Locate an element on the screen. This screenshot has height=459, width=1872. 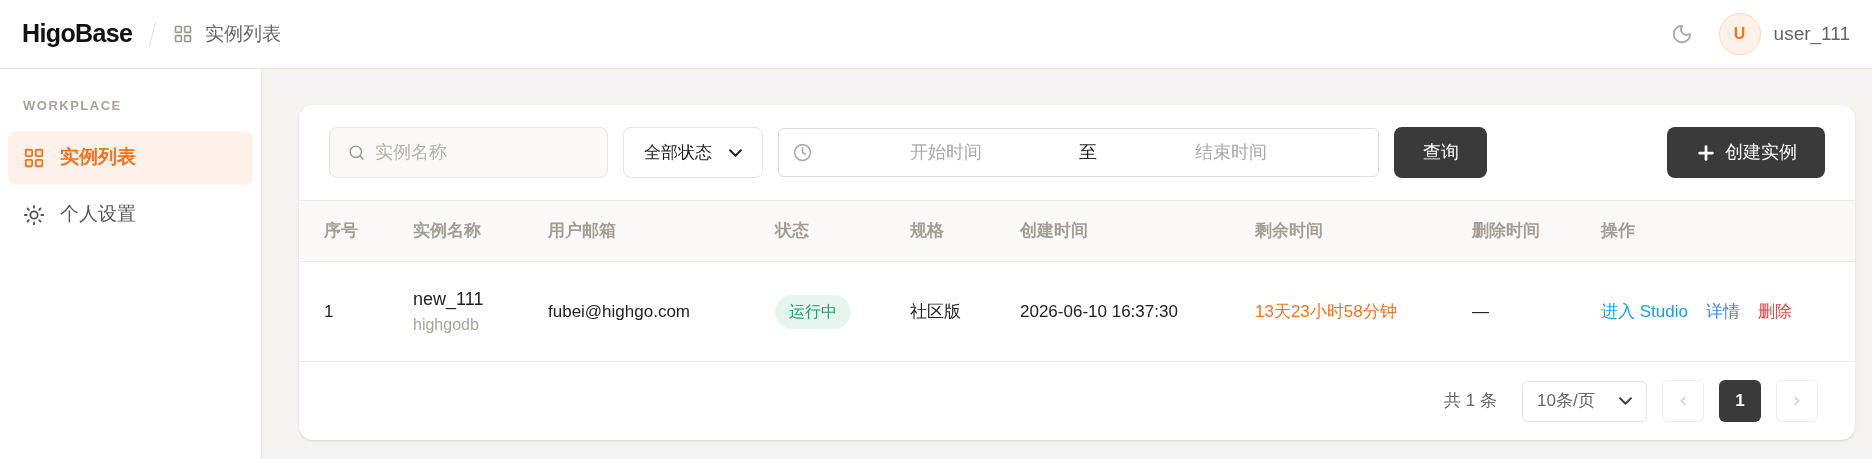
column-header: 规格 is located at coordinates (927, 231).